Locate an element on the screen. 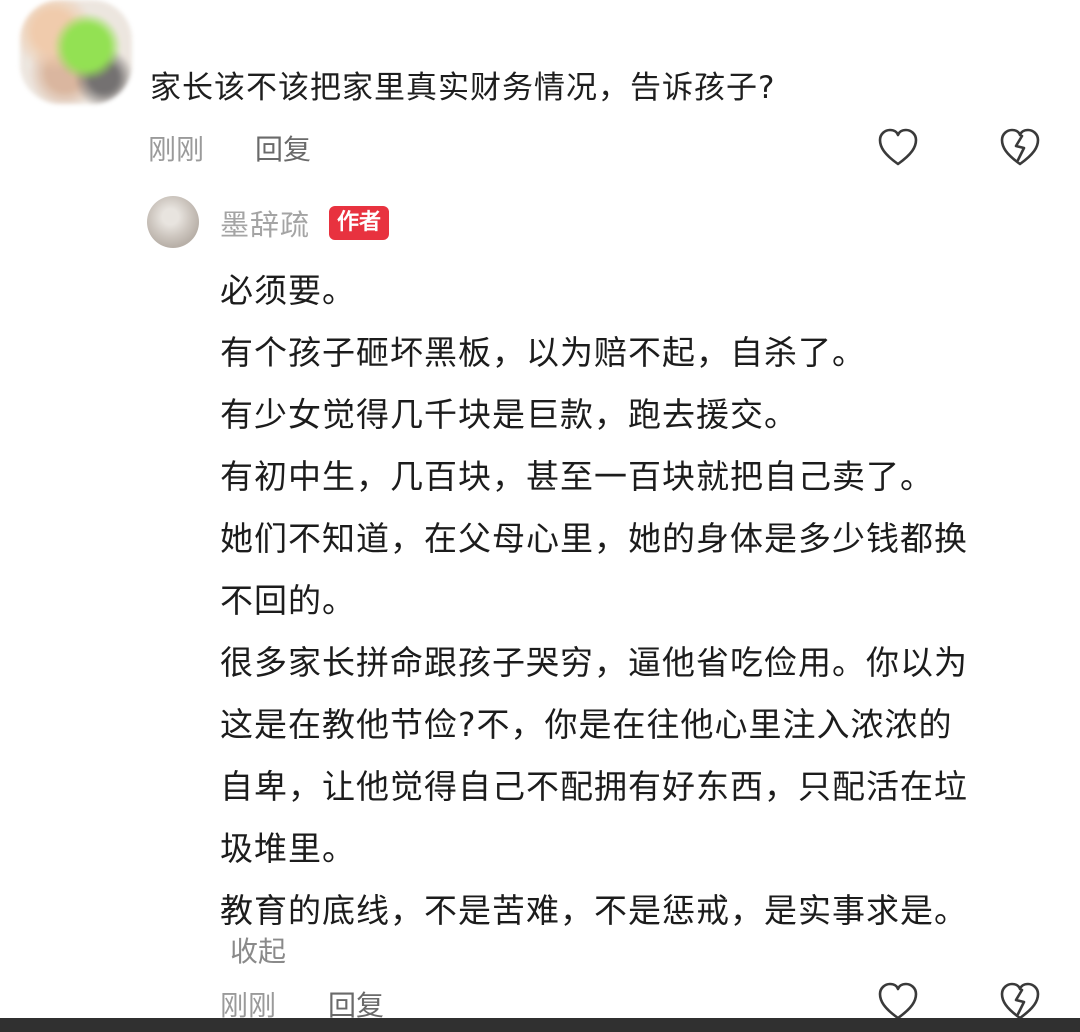  reply-line: 有个孩子砸坏黑板，以为赔不起，自杀了。 is located at coordinates (543, 352).